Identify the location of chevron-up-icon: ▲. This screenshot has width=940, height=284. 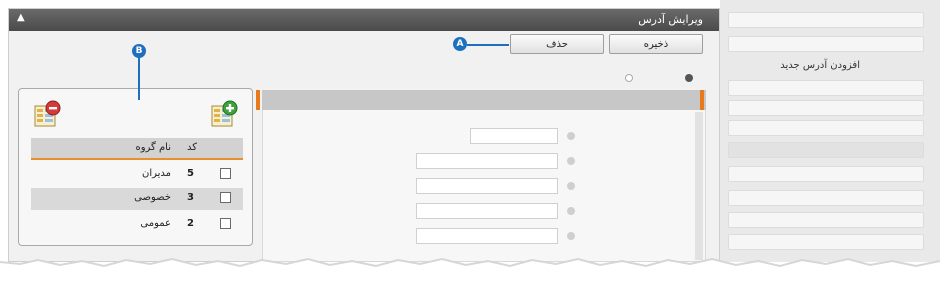
(21, 17).